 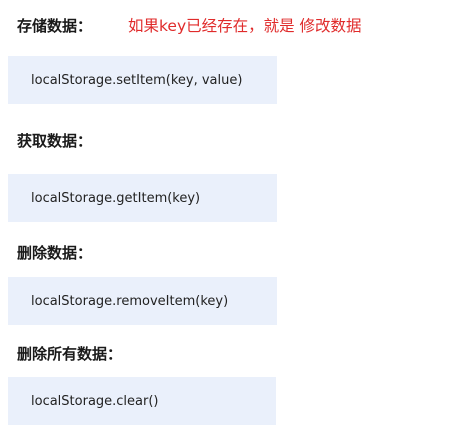 I want to click on code-block-clear: localStorage.clear(), so click(x=142, y=401).